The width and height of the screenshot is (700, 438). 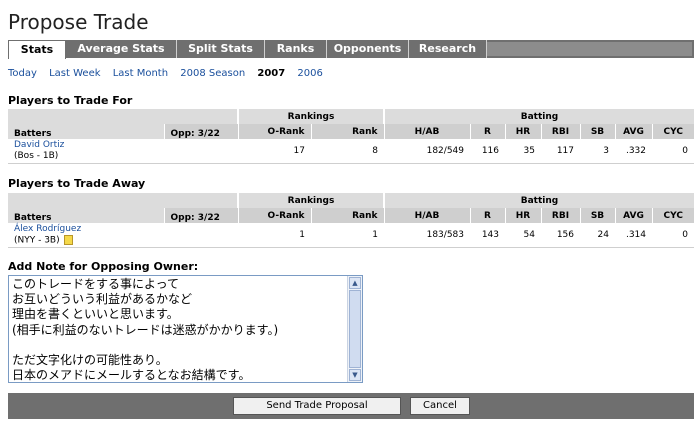 What do you see at coordinates (597, 235) in the screenshot?
I see `sb-cell: 24` at bounding box center [597, 235].